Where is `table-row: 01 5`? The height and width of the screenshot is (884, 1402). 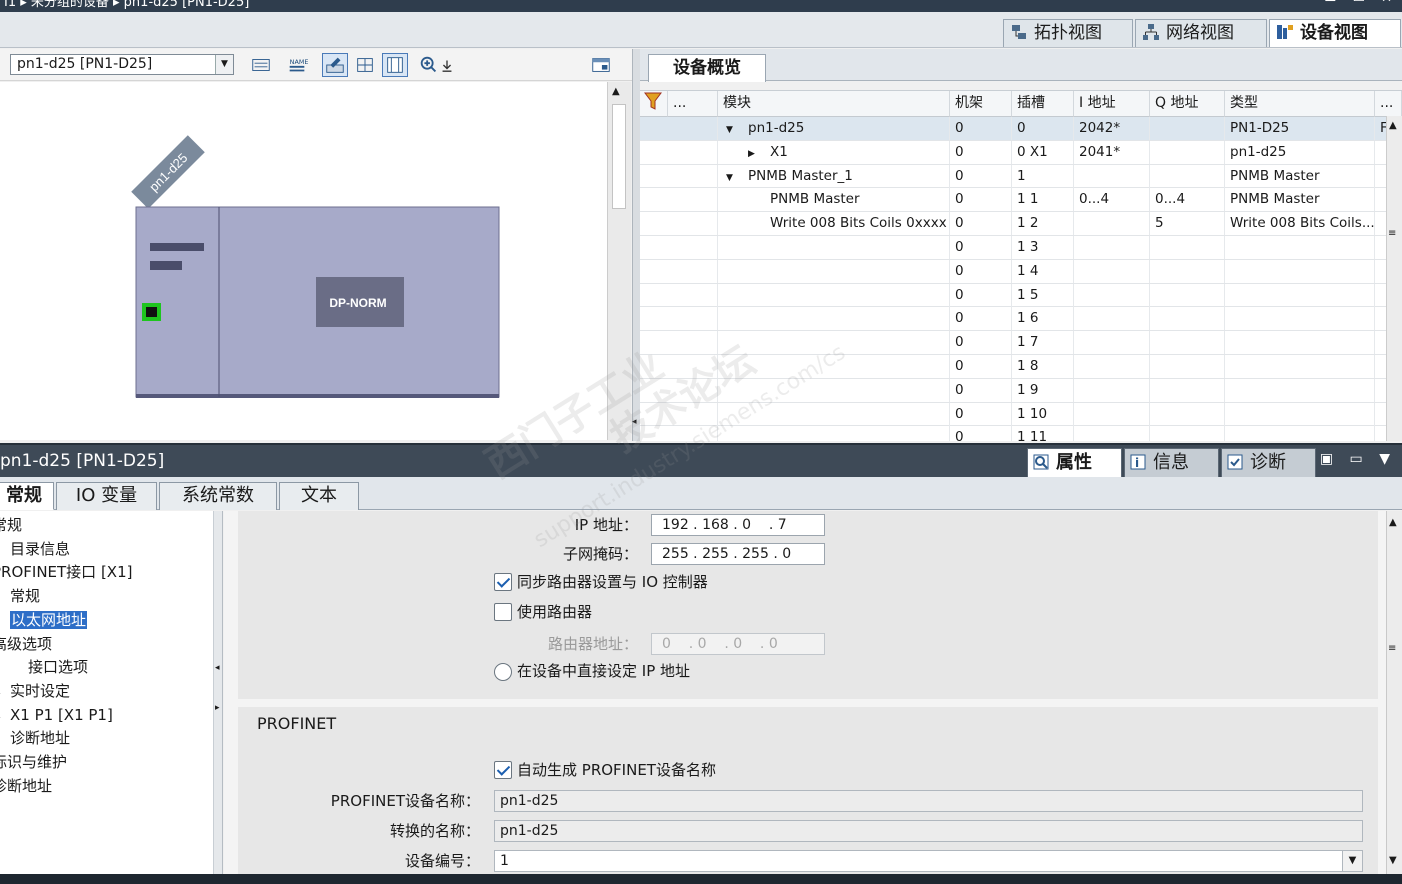 table-row: 01 5 is located at coordinates (1021, 295).